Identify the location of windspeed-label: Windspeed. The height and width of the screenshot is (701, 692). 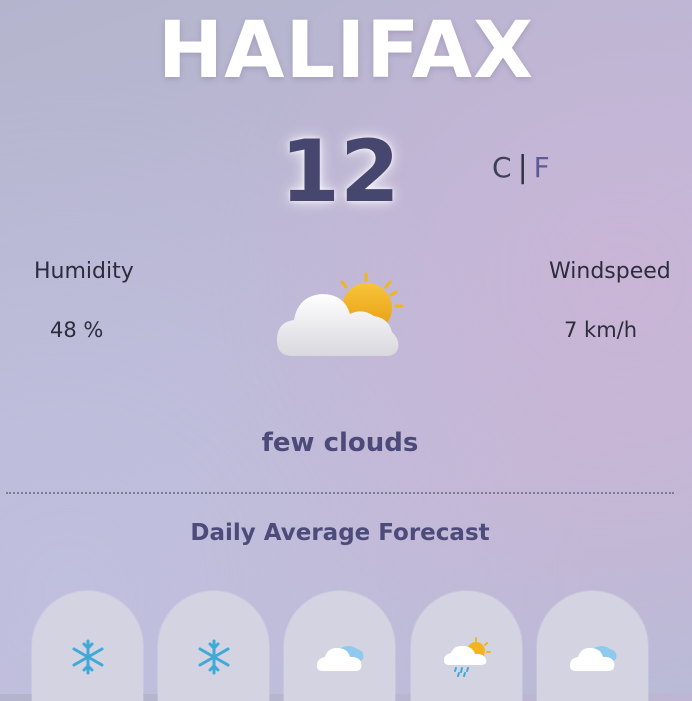
(610, 271).